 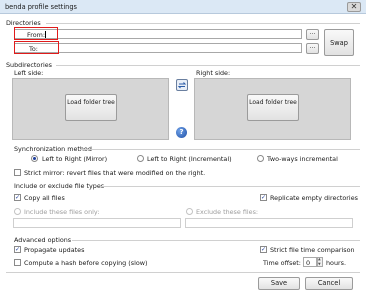 I want to click on hours-label: hours., so click(x=336, y=263).